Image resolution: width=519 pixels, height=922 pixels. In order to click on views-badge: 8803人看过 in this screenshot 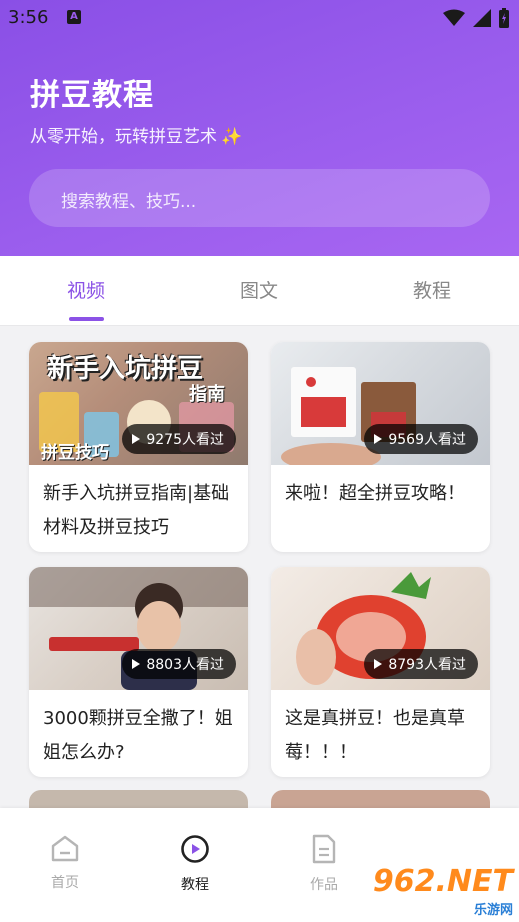, I will do `click(179, 664)`.